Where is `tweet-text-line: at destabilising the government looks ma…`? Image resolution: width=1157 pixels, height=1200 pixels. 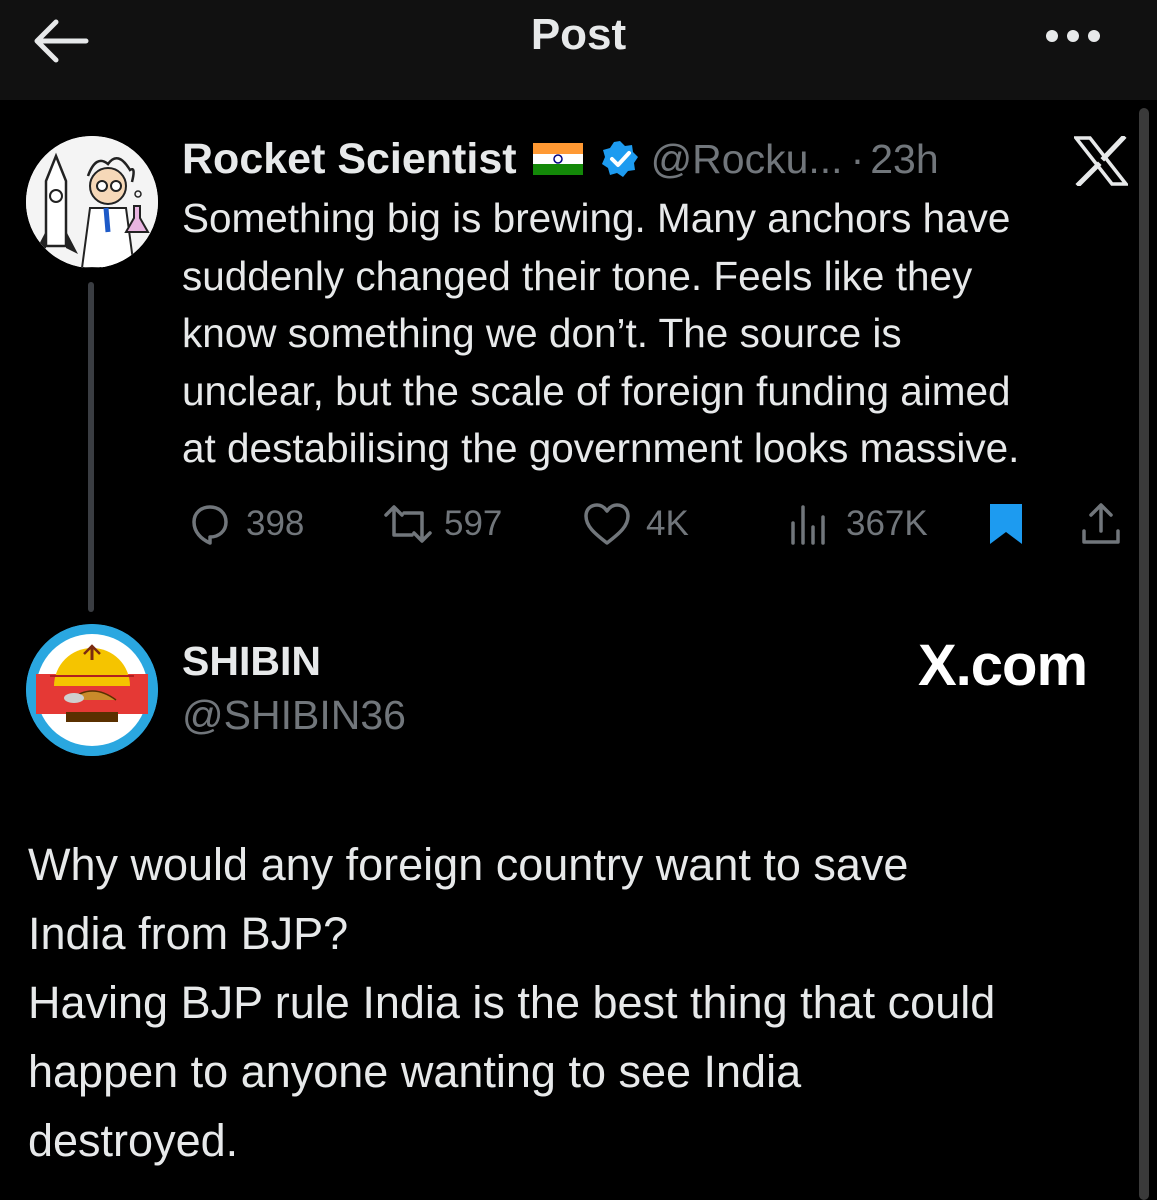 tweet-text-line: at destabilising the government looks ma… is located at coordinates (601, 448).